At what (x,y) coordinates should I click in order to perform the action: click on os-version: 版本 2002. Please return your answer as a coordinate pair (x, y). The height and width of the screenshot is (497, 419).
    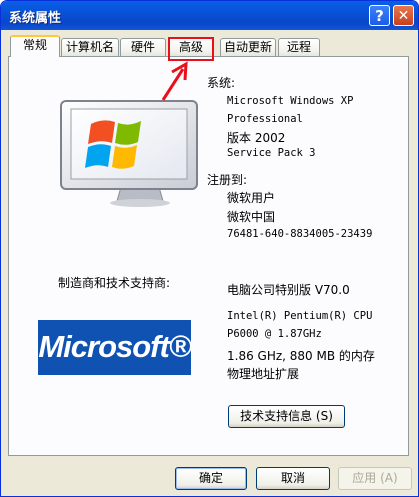
    Looking at the image, I should click on (256, 138).